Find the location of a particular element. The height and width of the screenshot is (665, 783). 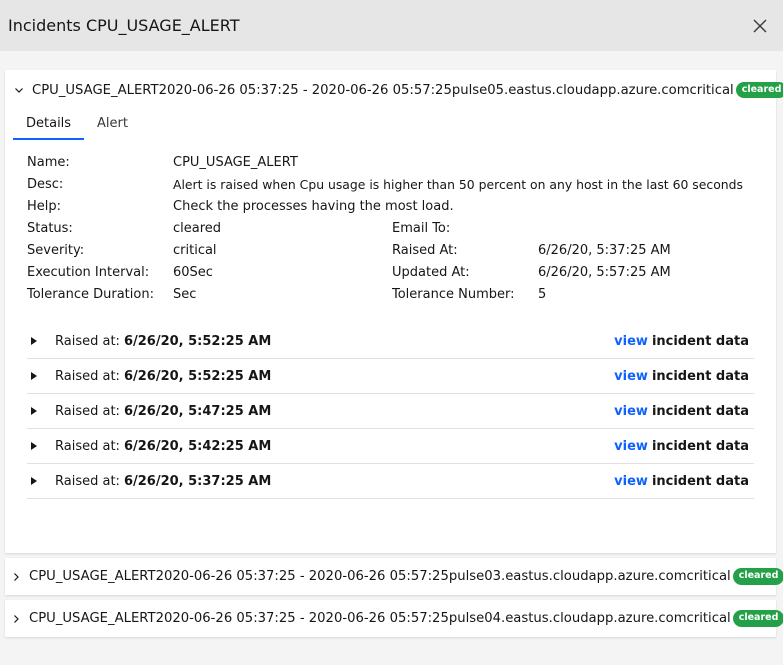

name-label: Name: is located at coordinates (48, 162).